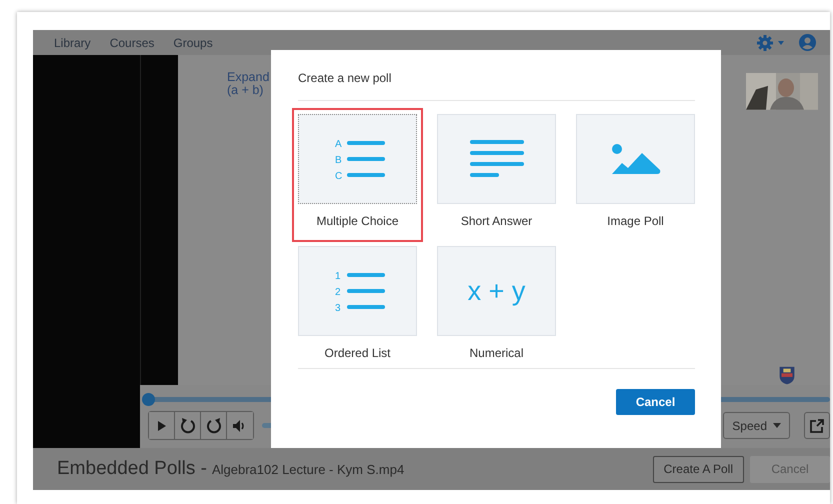 Image resolution: width=833 pixels, height=504 pixels. What do you see at coordinates (245, 90) in the screenshot?
I see `slide-text: (a + b)` at bounding box center [245, 90].